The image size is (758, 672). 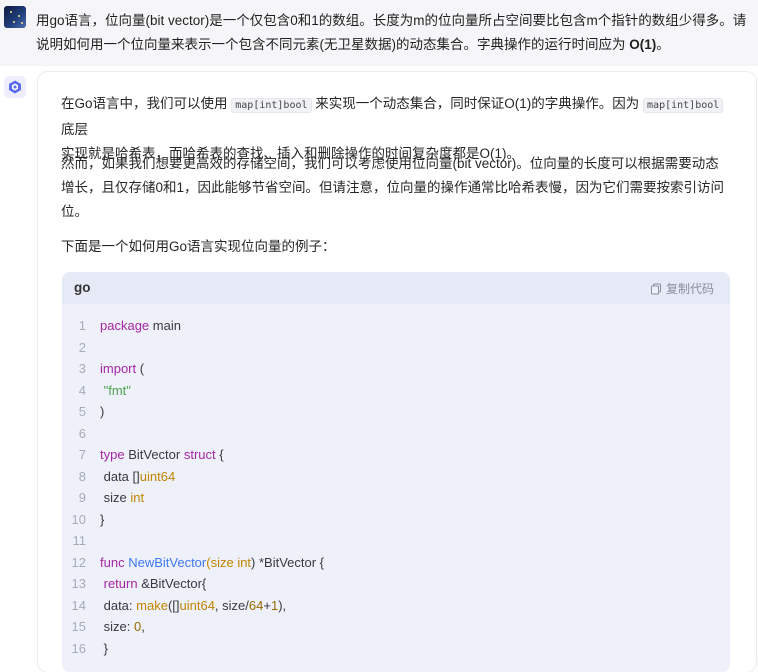 What do you see at coordinates (219, 454) in the screenshot?
I see `code-text: {` at bounding box center [219, 454].